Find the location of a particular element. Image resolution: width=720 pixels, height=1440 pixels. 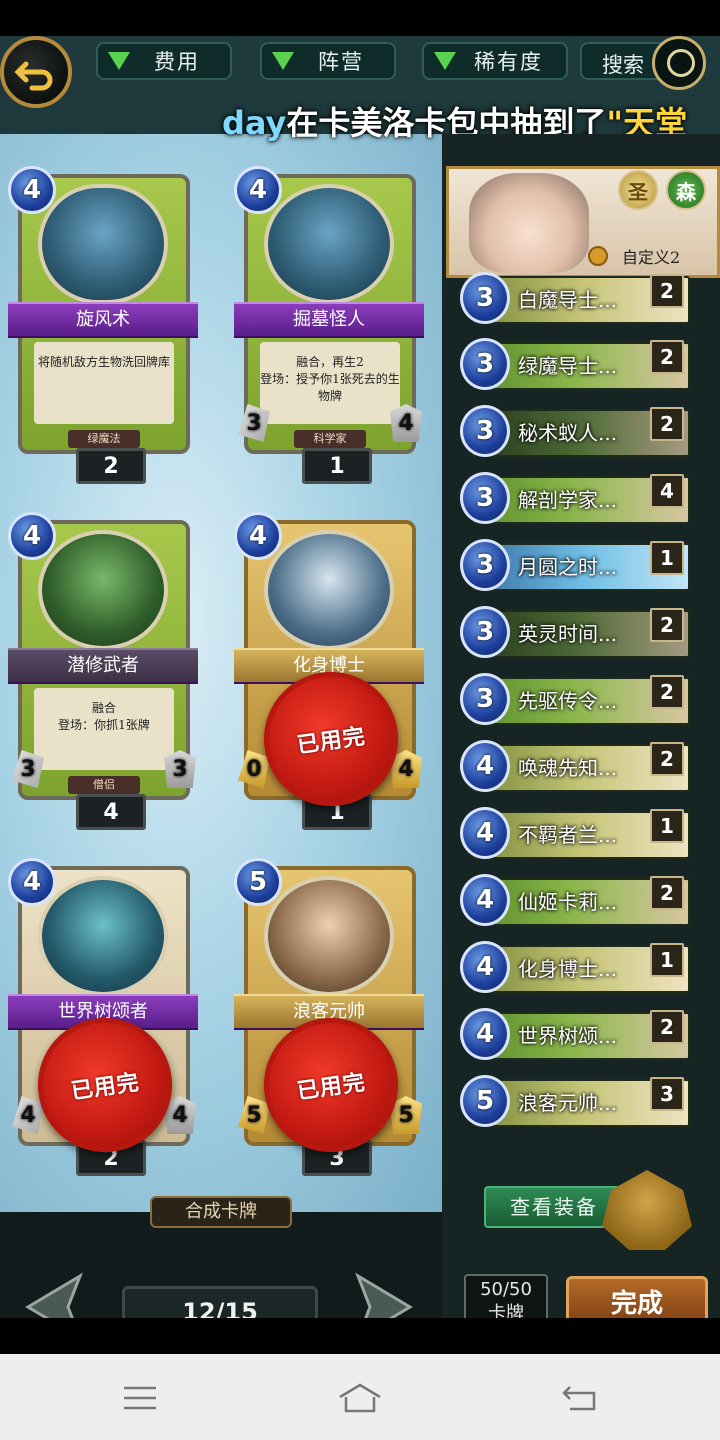

menu-icon is located at coordinates (140, 1398).